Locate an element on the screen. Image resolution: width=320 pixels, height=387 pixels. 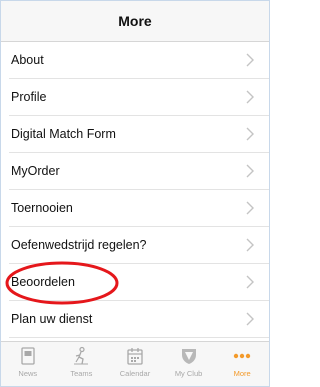
tab-bar: News Teams Calendar My Club More is located at coordinates (135, 363).